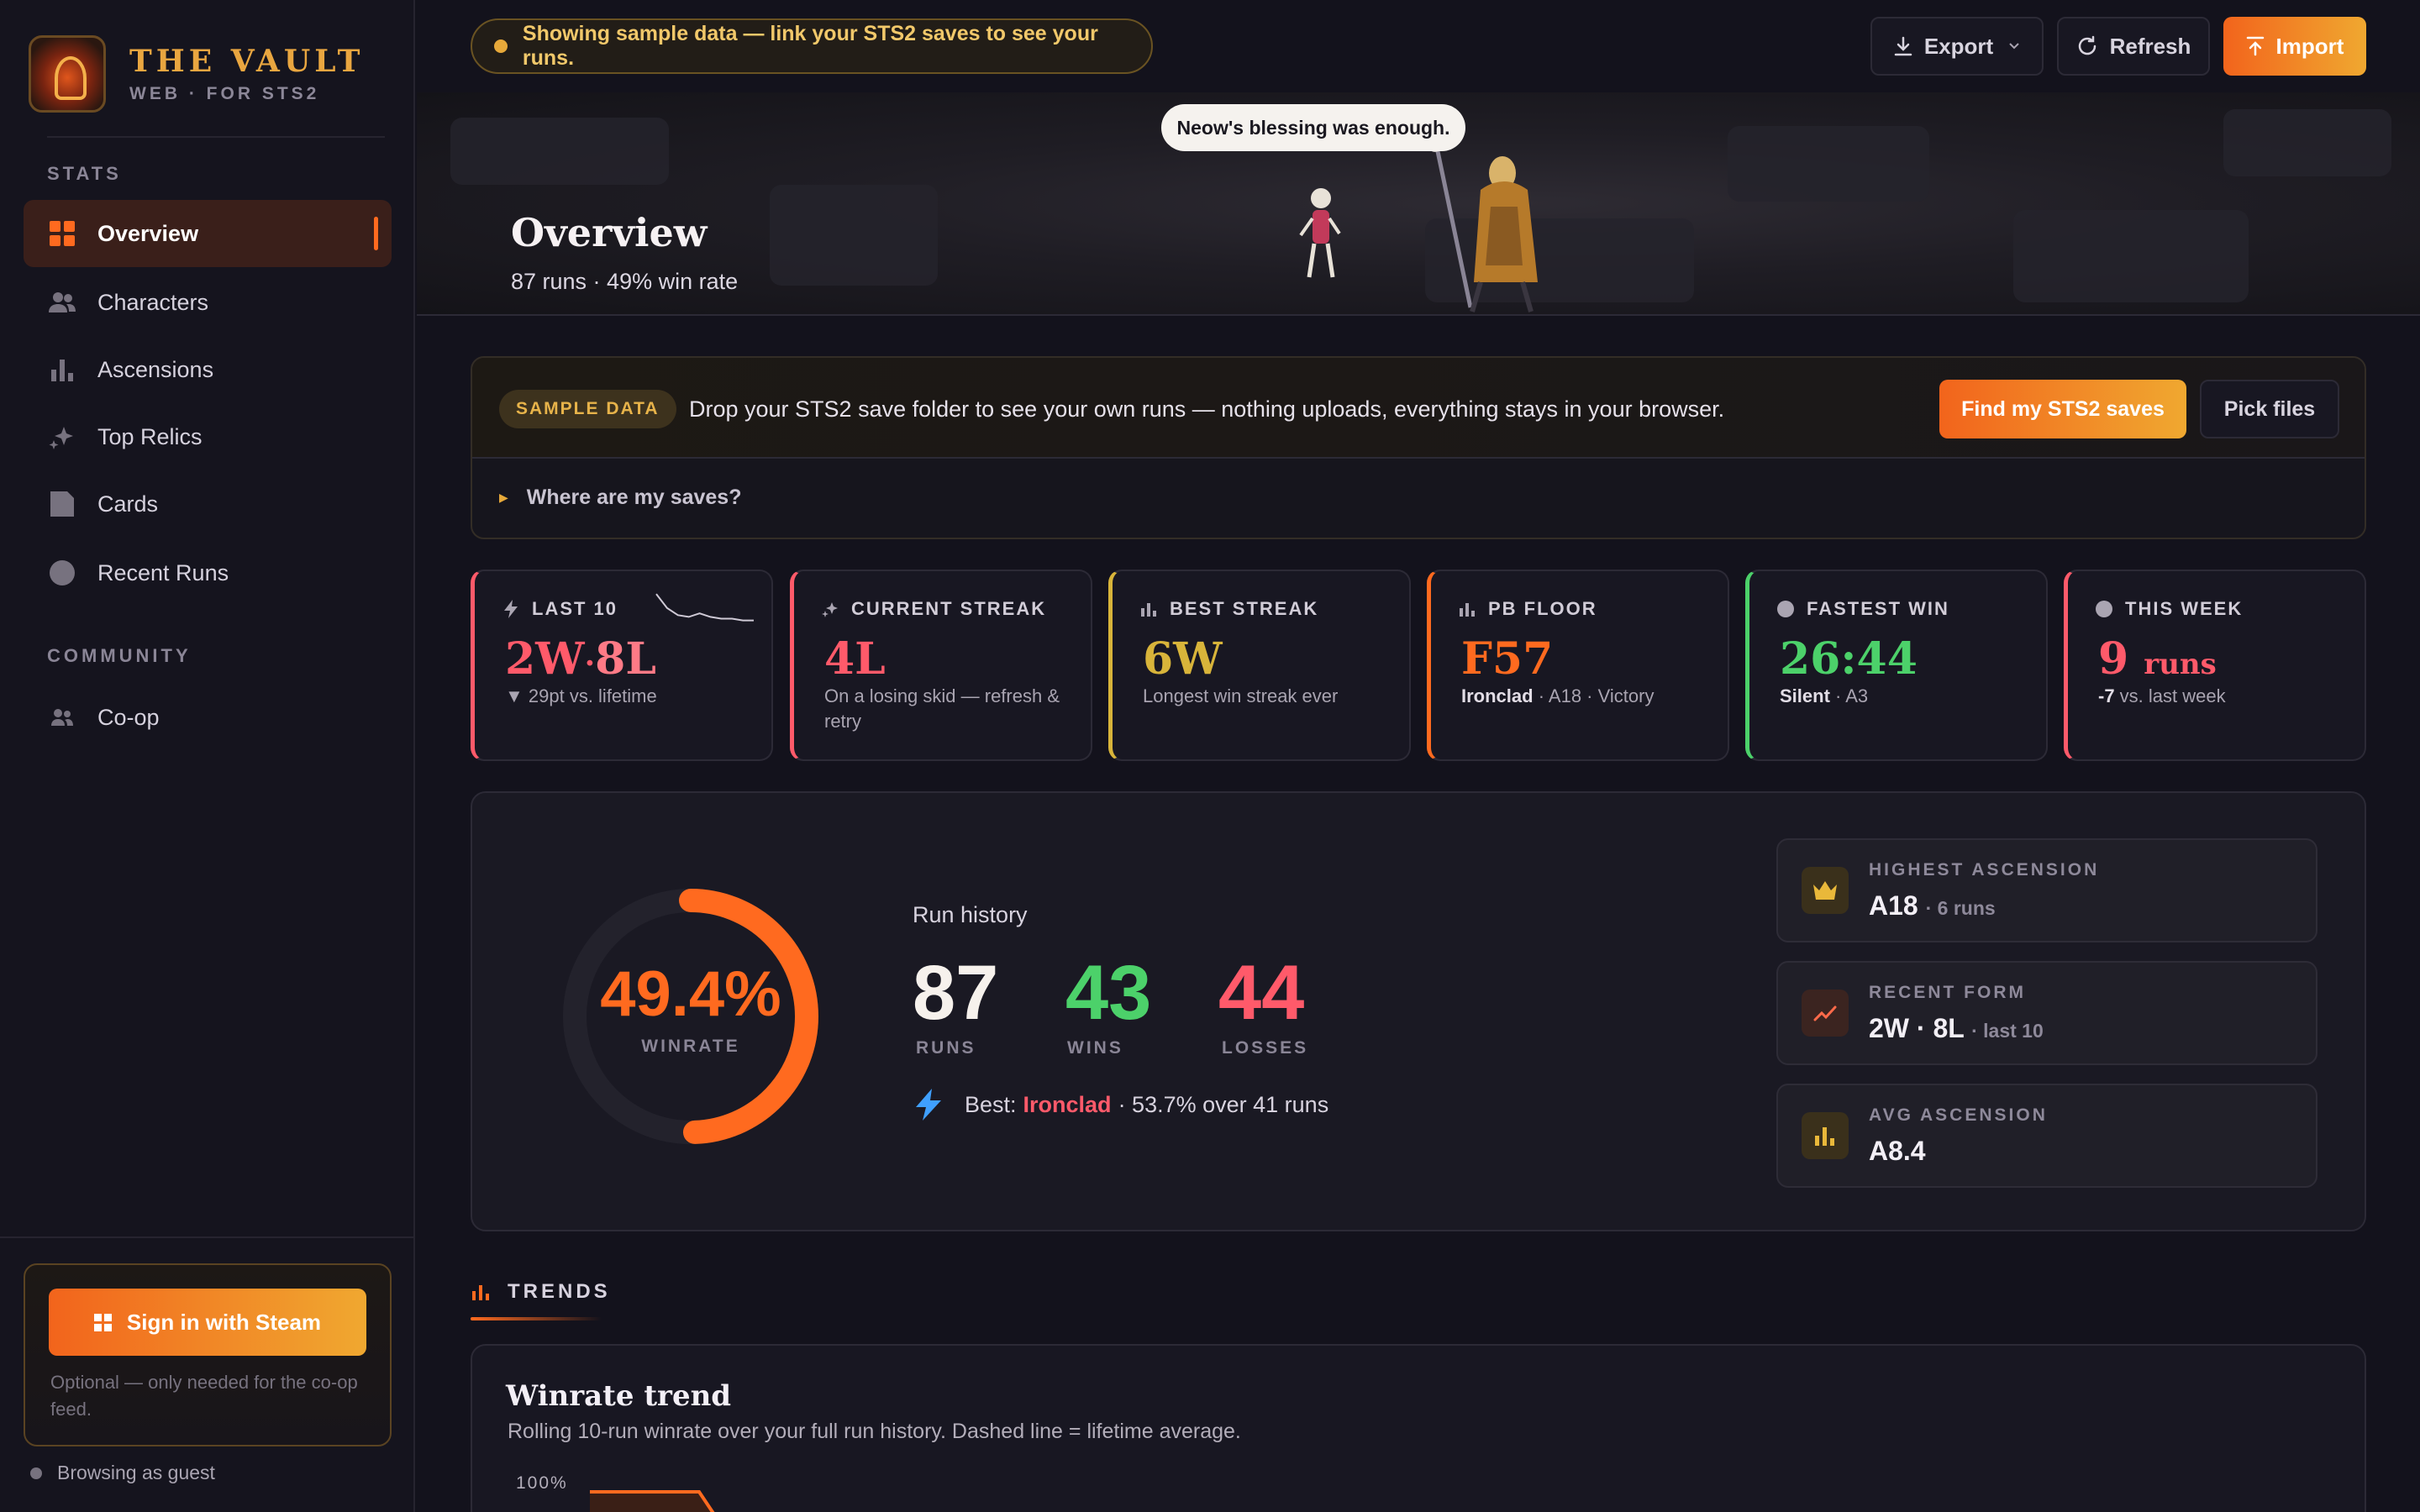  What do you see at coordinates (1095, 1048) in the screenshot?
I see `wins-label: WINS` at bounding box center [1095, 1048].